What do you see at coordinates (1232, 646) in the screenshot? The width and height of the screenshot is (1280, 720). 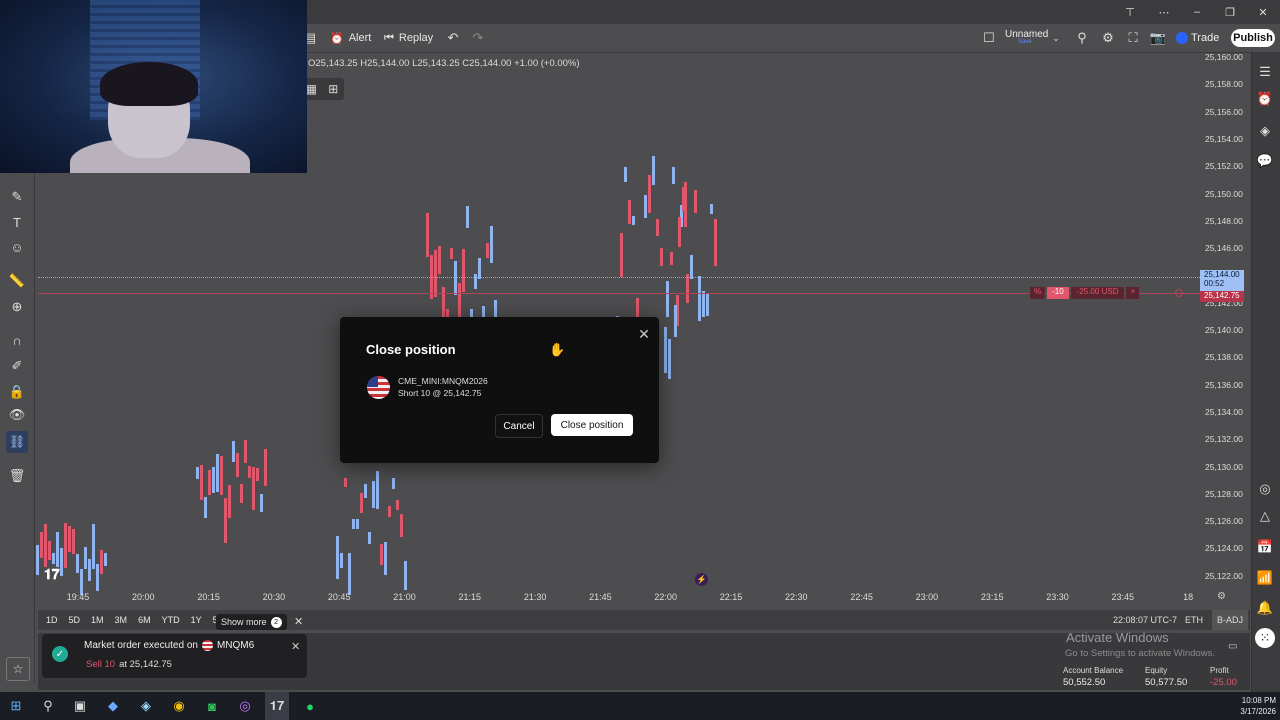 I see `panel-collapse-icon: ▭` at bounding box center [1232, 646].